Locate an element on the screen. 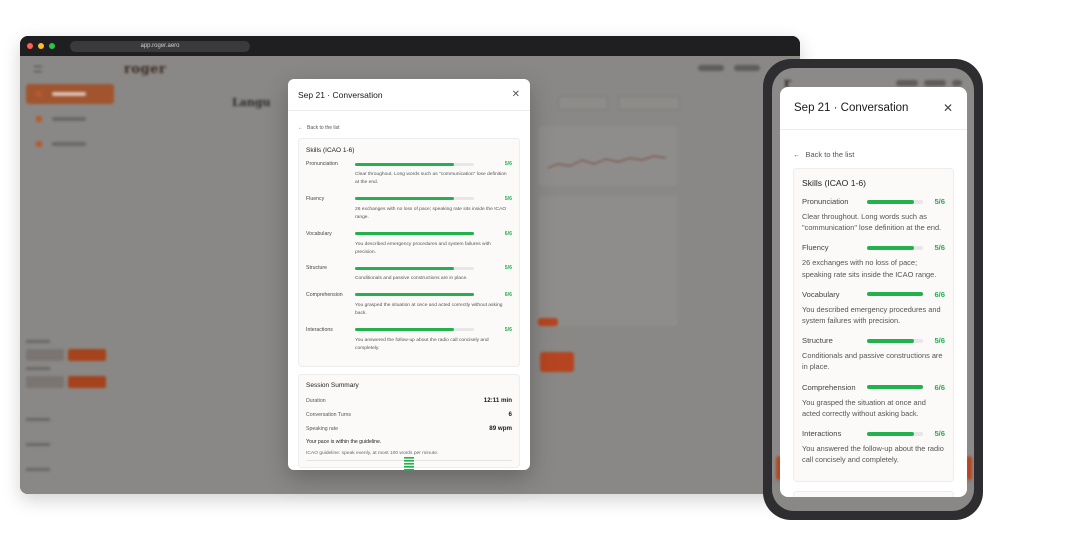 The width and height of the screenshot is (1080, 552). background-heading: Langu is located at coordinates (251, 102).